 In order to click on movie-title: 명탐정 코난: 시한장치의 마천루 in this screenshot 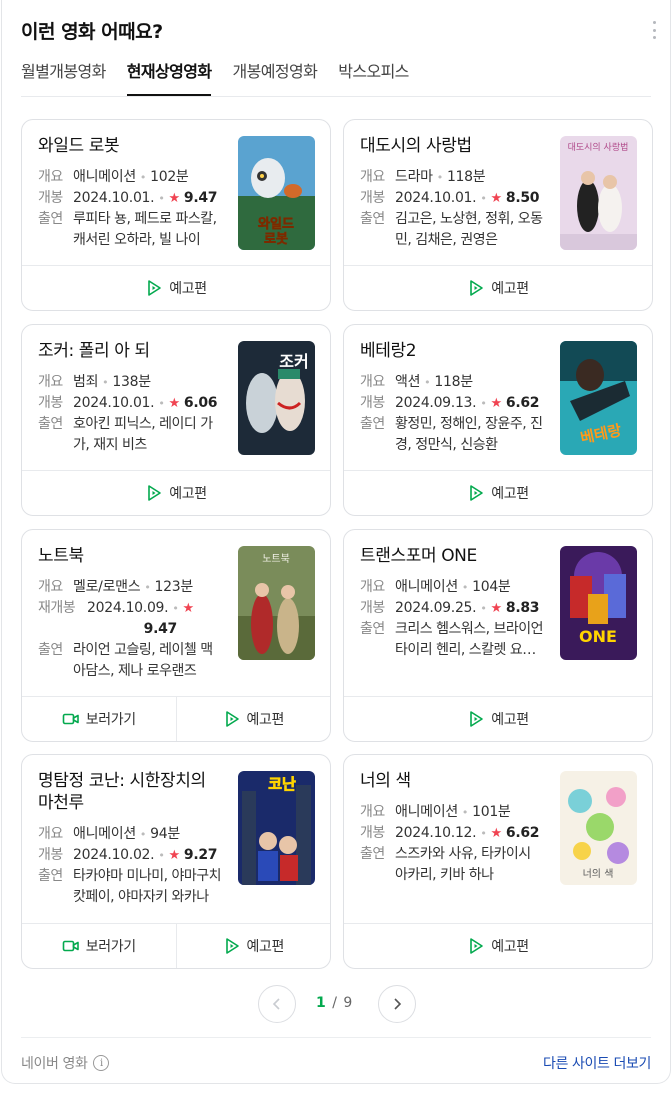, I will do `click(128, 792)`.